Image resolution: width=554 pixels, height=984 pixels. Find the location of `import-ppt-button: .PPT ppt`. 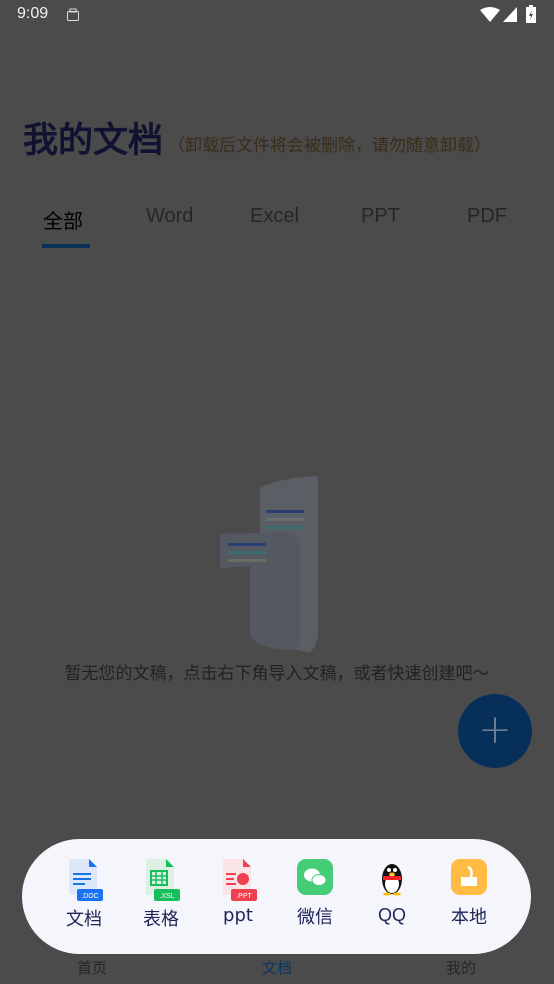

import-ppt-button: .PPT ppt is located at coordinates (238, 892).